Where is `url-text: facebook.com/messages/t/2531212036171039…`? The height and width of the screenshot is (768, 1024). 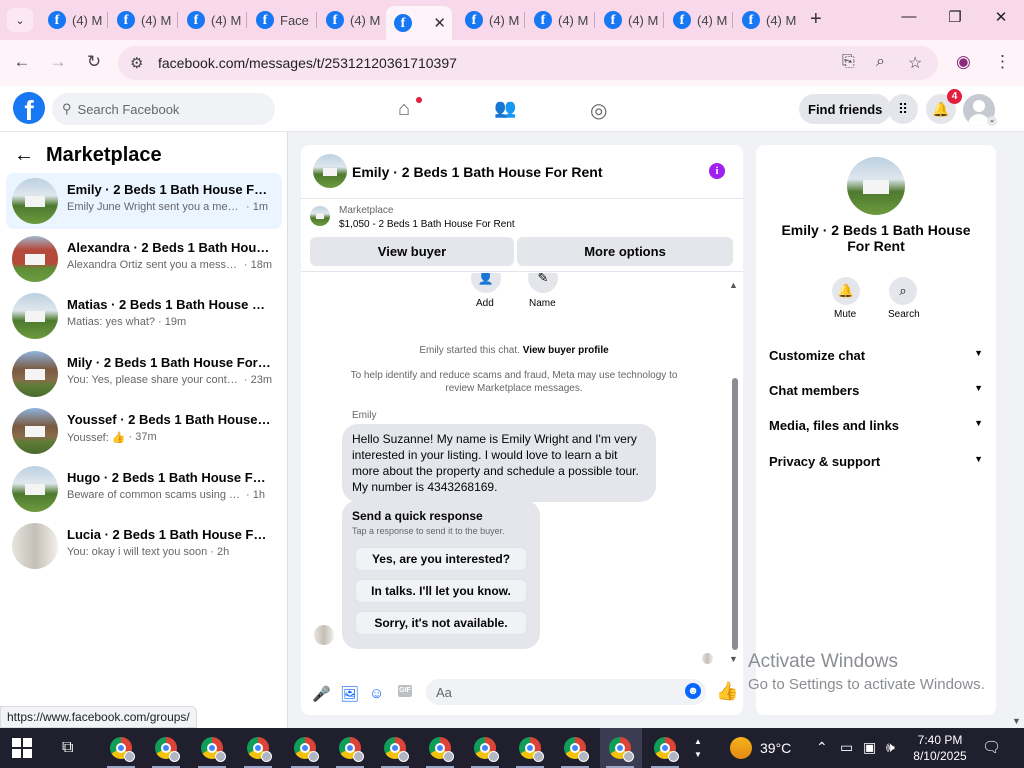 url-text: facebook.com/messages/t/2531212036171039… is located at coordinates (307, 63).